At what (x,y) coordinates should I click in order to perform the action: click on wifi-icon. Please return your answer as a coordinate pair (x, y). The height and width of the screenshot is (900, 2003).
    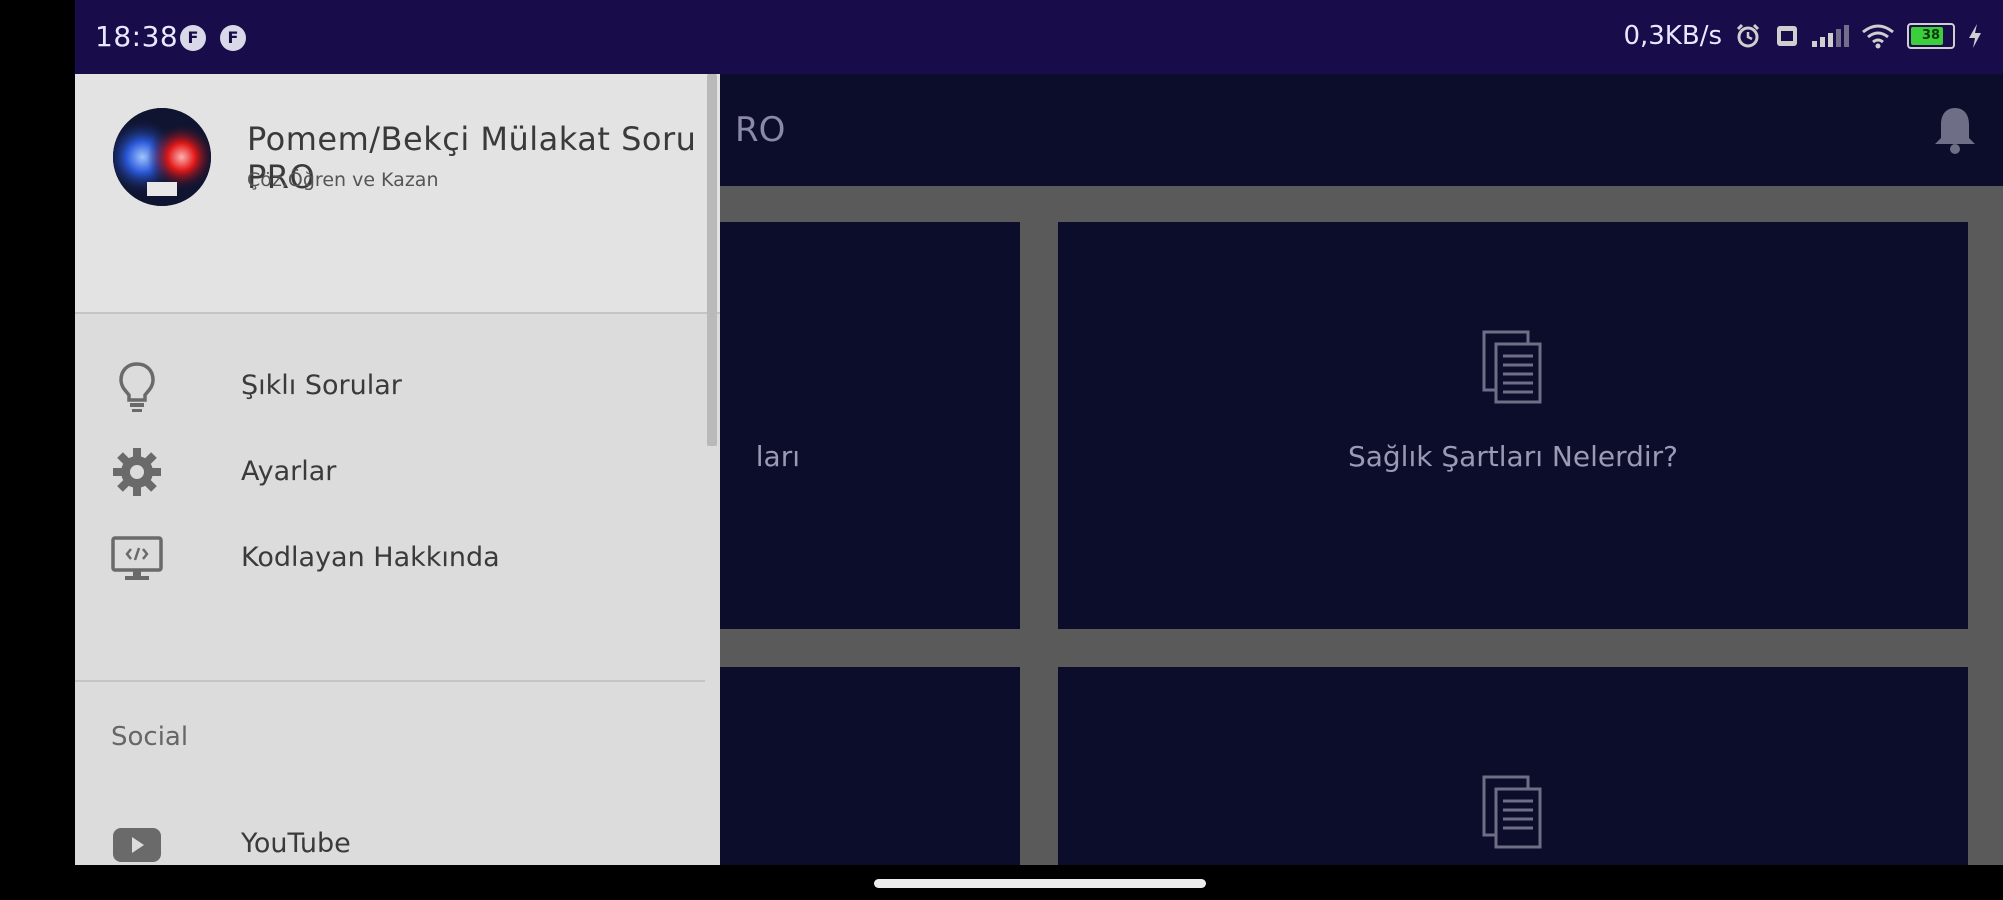
    Looking at the image, I should click on (1878, 36).